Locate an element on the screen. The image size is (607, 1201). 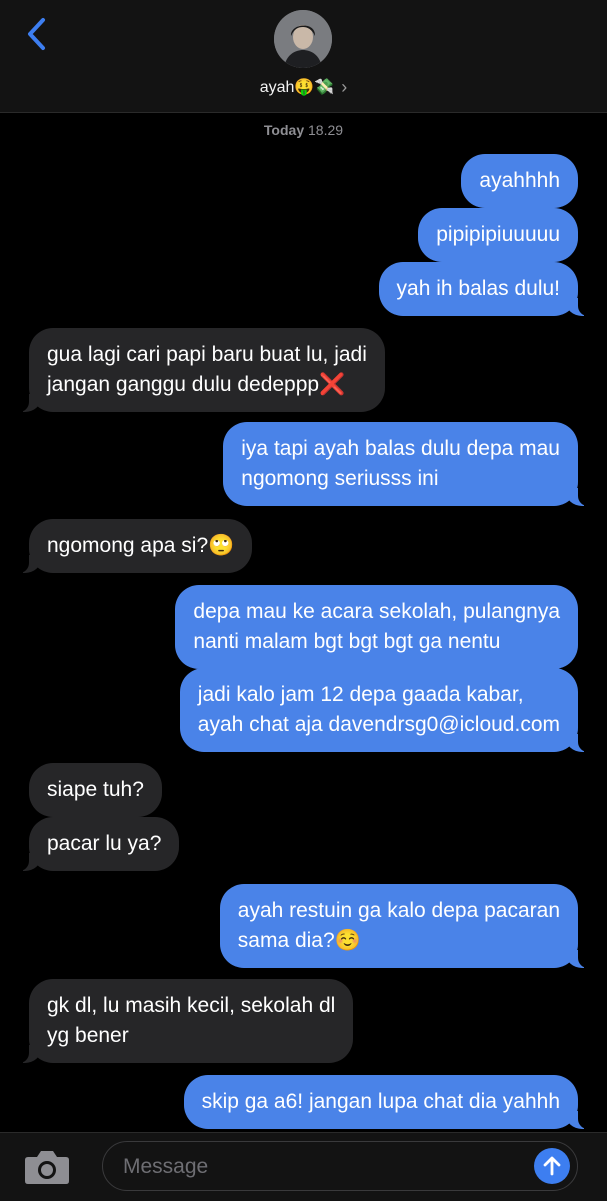
send-button is located at coordinates (552, 1166).